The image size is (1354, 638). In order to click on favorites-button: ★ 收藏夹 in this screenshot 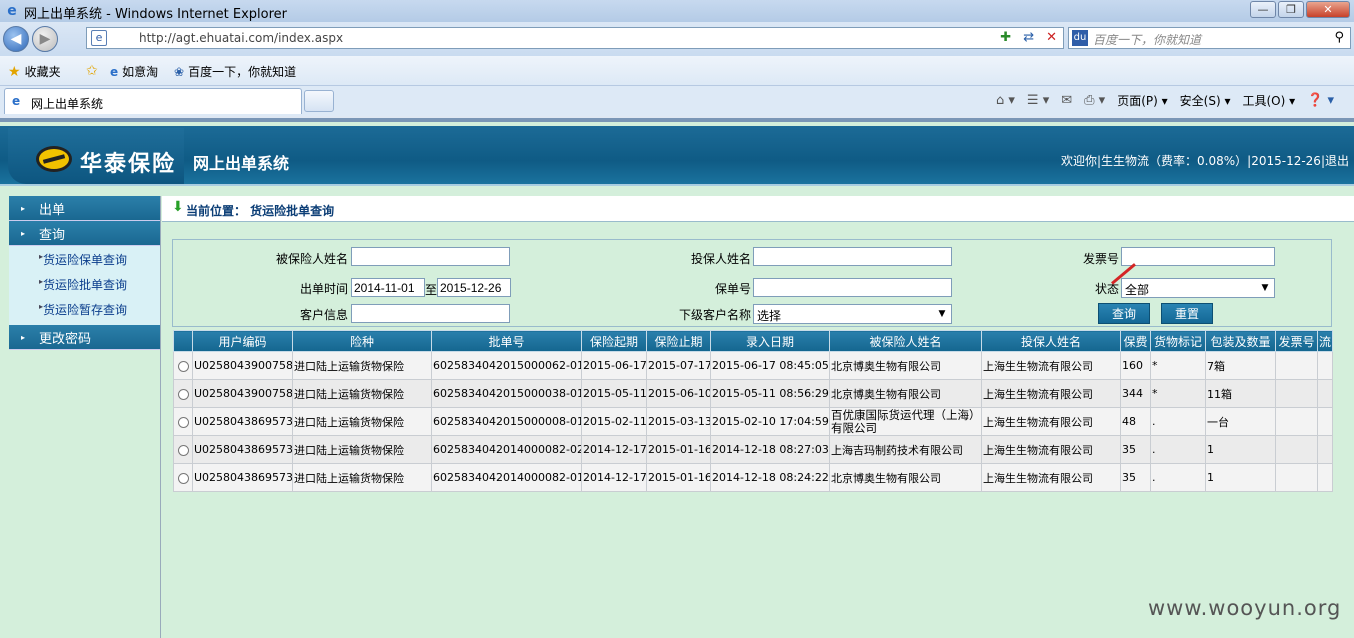, I will do `click(34, 71)`.